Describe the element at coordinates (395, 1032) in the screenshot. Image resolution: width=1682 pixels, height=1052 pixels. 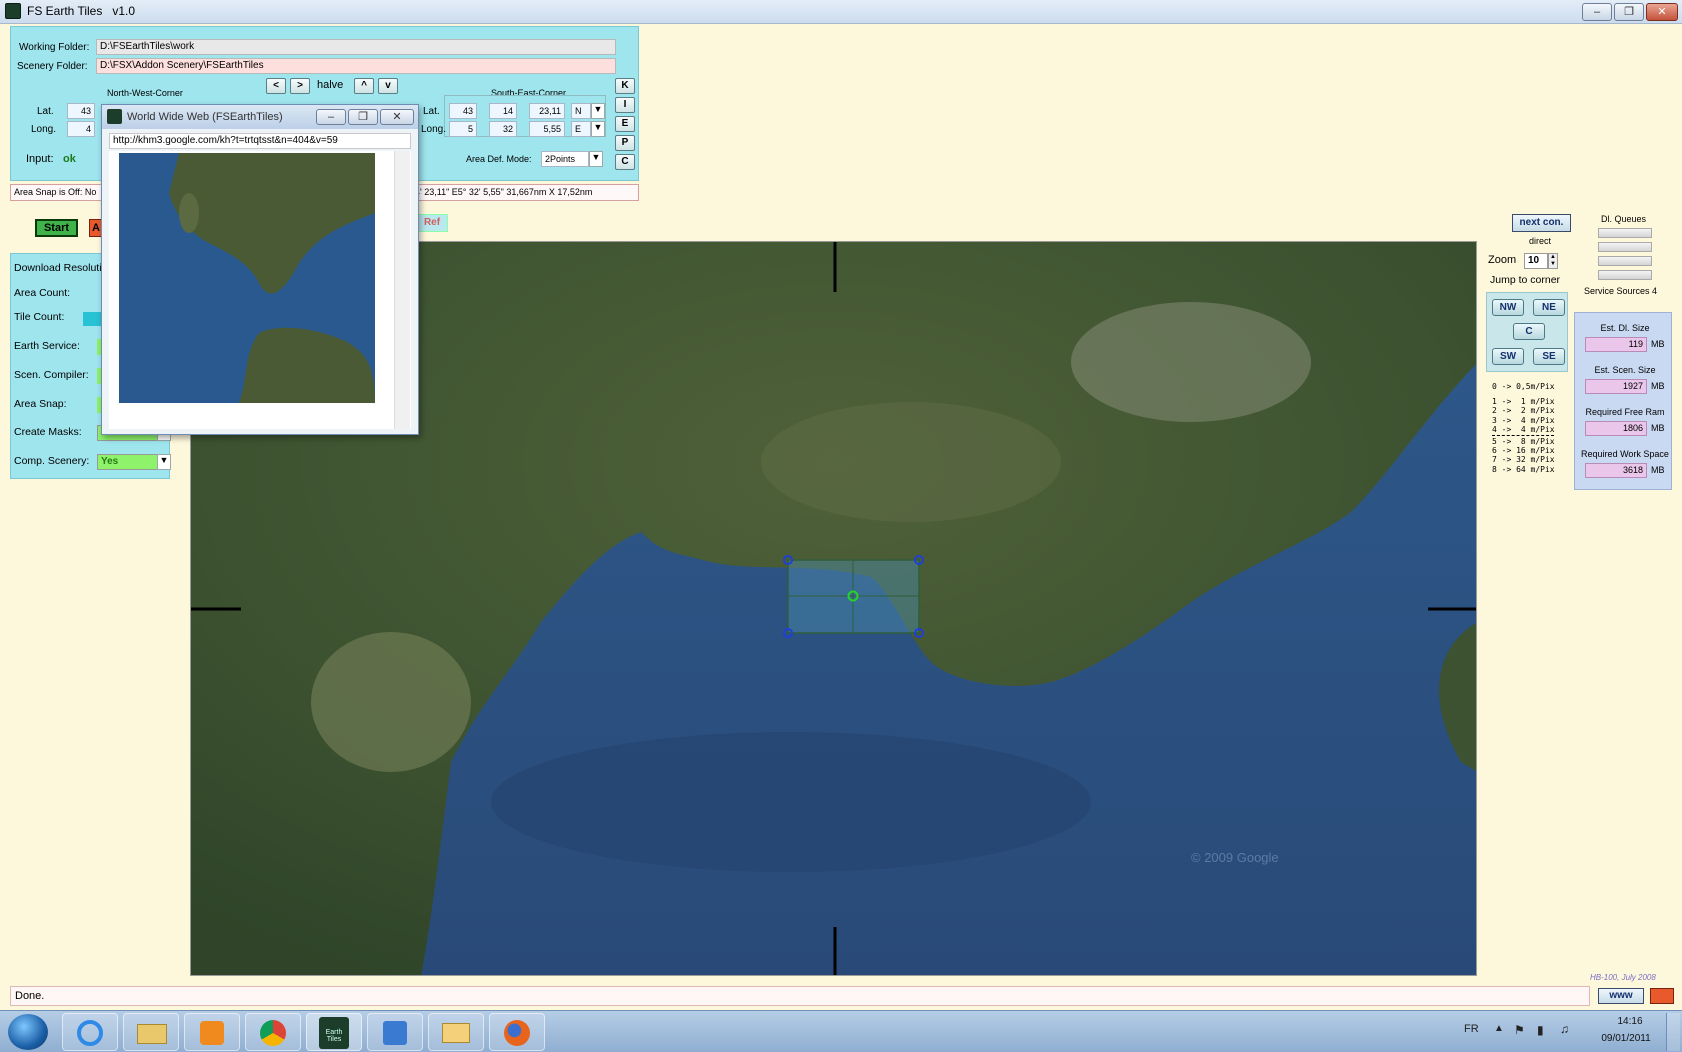
I see `fsx-icon` at that location.